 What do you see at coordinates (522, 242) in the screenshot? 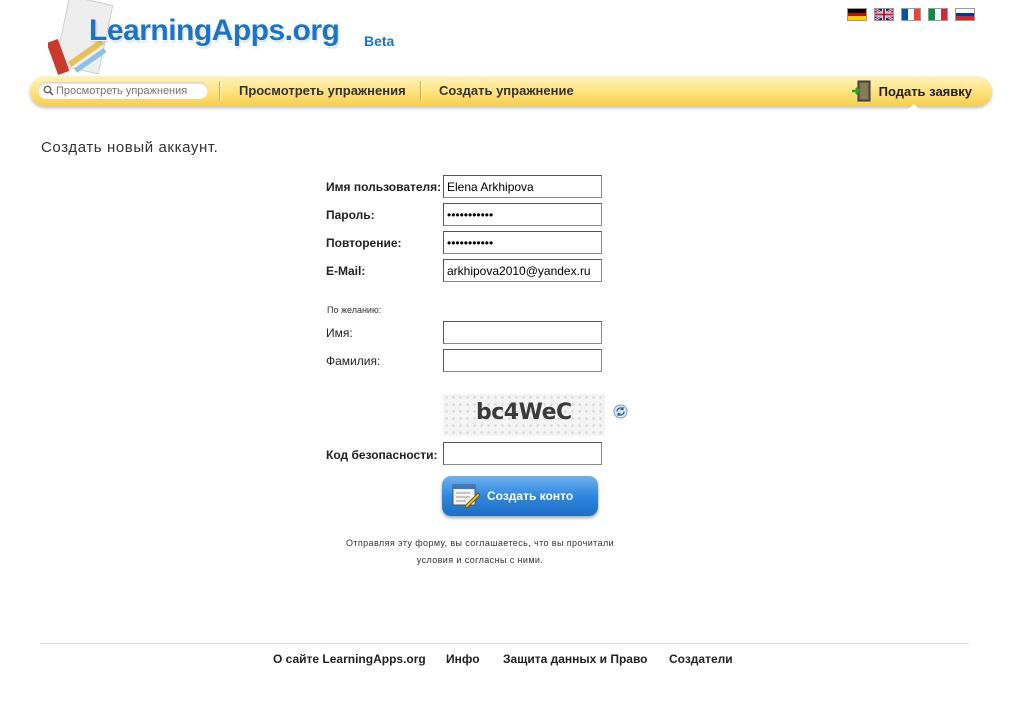
I see `repeat-password-field` at bounding box center [522, 242].